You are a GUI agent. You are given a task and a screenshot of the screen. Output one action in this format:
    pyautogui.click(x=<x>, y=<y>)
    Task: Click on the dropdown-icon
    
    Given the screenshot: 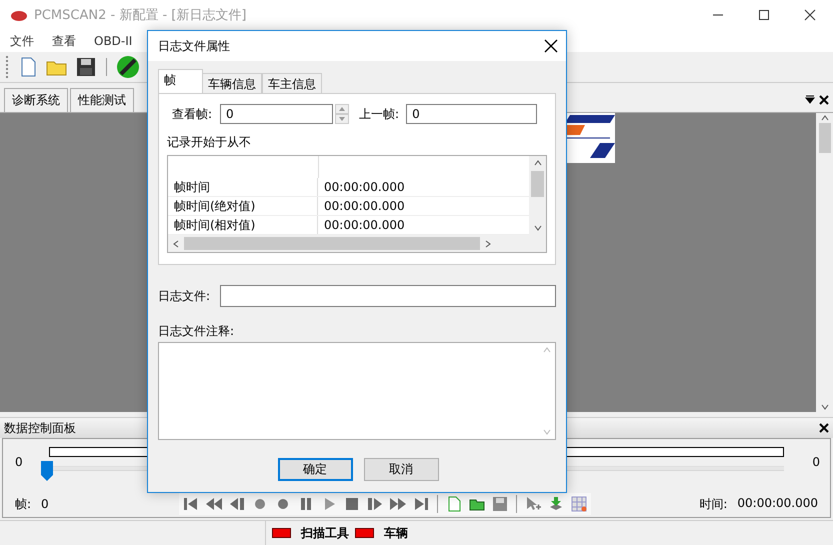 What is the action you would take?
    pyautogui.click(x=810, y=100)
    